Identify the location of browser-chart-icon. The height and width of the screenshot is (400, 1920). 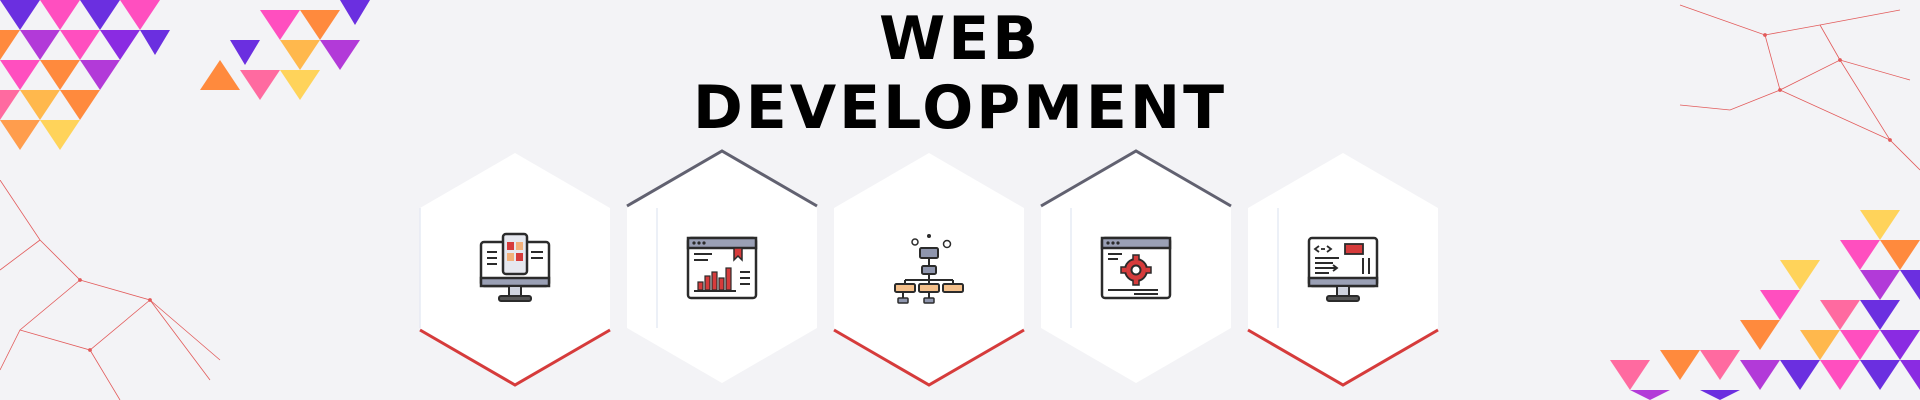
(722, 268).